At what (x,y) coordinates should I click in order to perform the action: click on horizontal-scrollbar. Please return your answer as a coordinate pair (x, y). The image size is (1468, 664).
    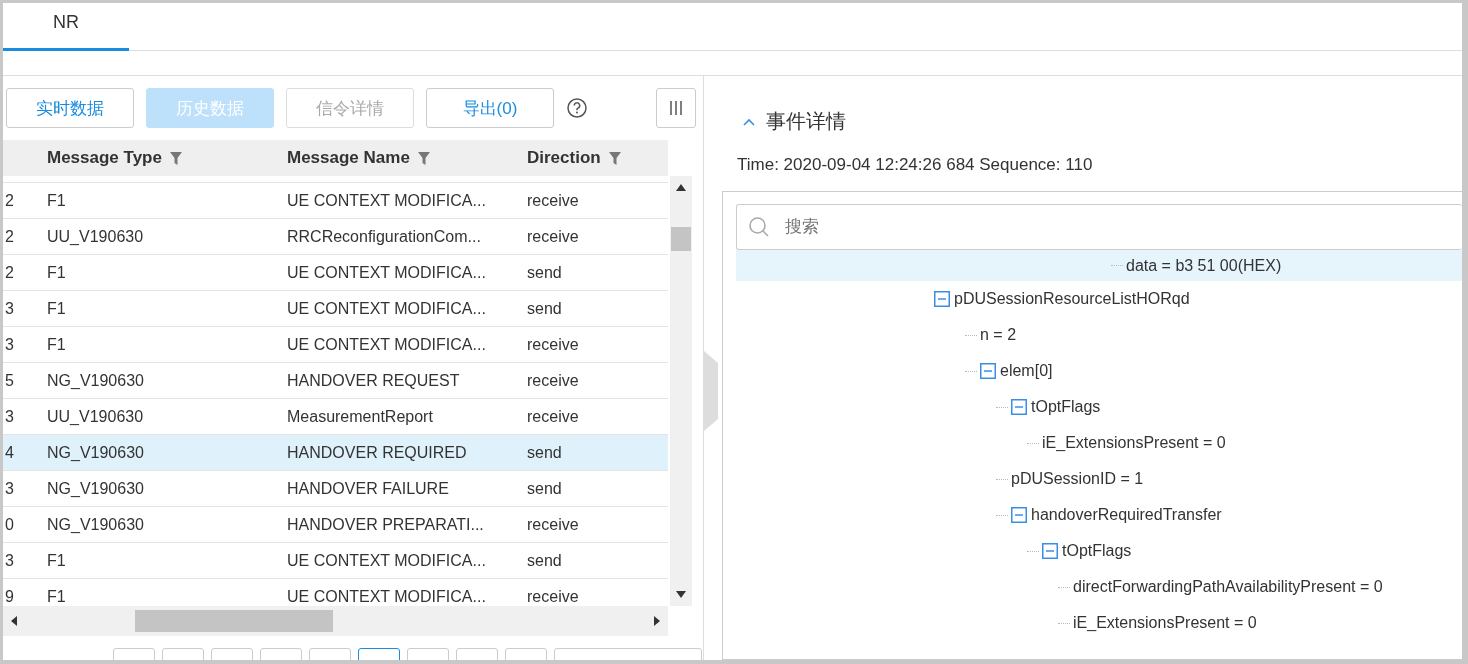
    Looking at the image, I should click on (335, 621).